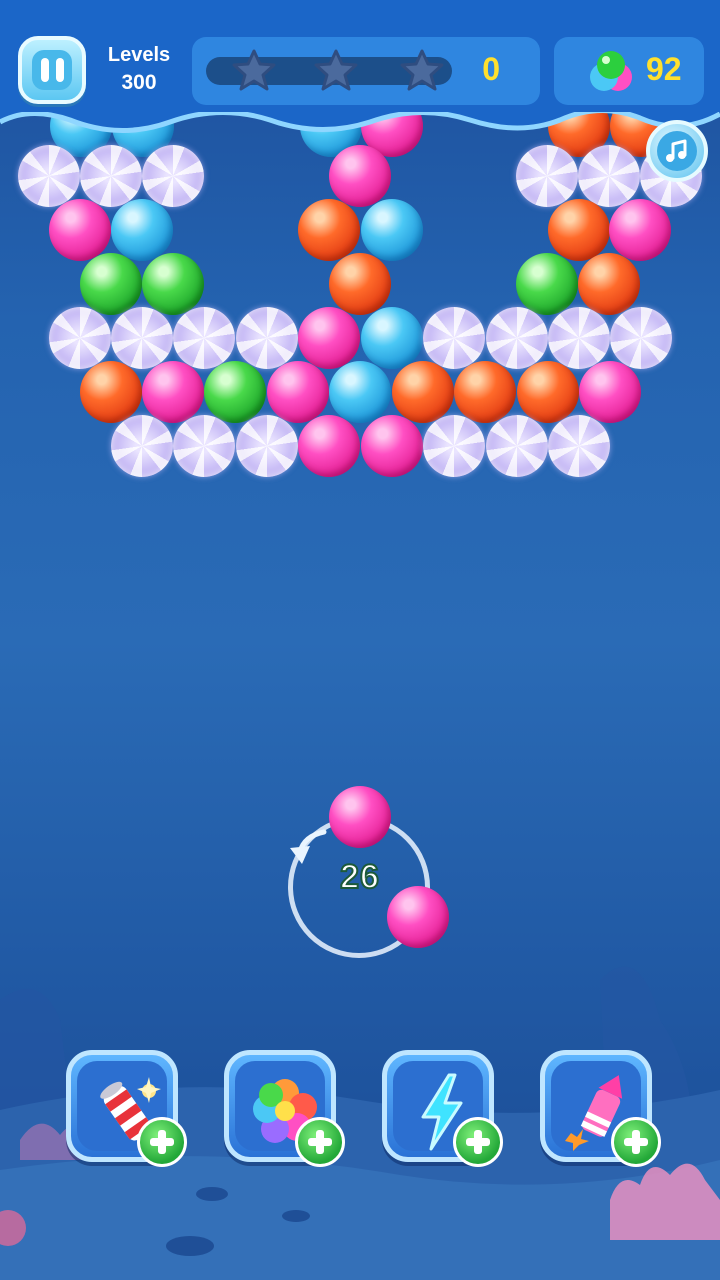  What do you see at coordinates (284, 1108) in the screenshot?
I see `color-bubble-booster-button` at bounding box center [284, 1108].